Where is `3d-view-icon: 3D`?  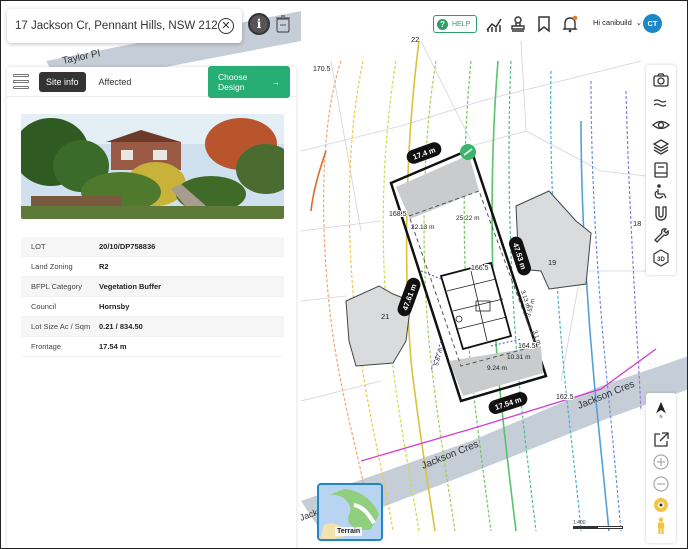
3d-view-icon: 3D is located at coordinates (661, 258).